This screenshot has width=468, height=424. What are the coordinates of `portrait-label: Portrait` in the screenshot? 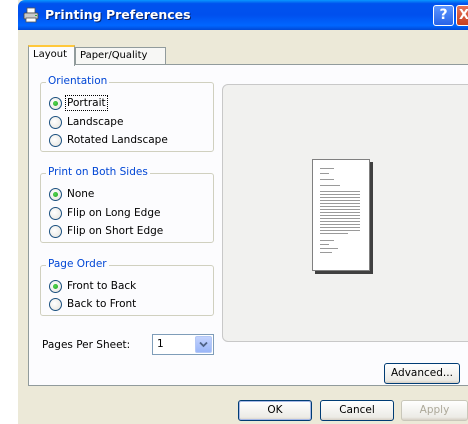 It's located at (86, 103).